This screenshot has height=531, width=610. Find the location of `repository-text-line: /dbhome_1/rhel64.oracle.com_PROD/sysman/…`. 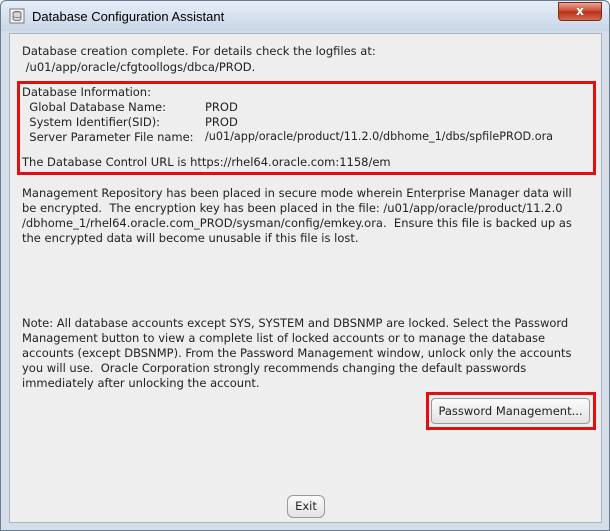

repository-text-line: /dbhome_1/rhel64.oracle.com_PROD/sysman/… is located at coordinates (297, 223).